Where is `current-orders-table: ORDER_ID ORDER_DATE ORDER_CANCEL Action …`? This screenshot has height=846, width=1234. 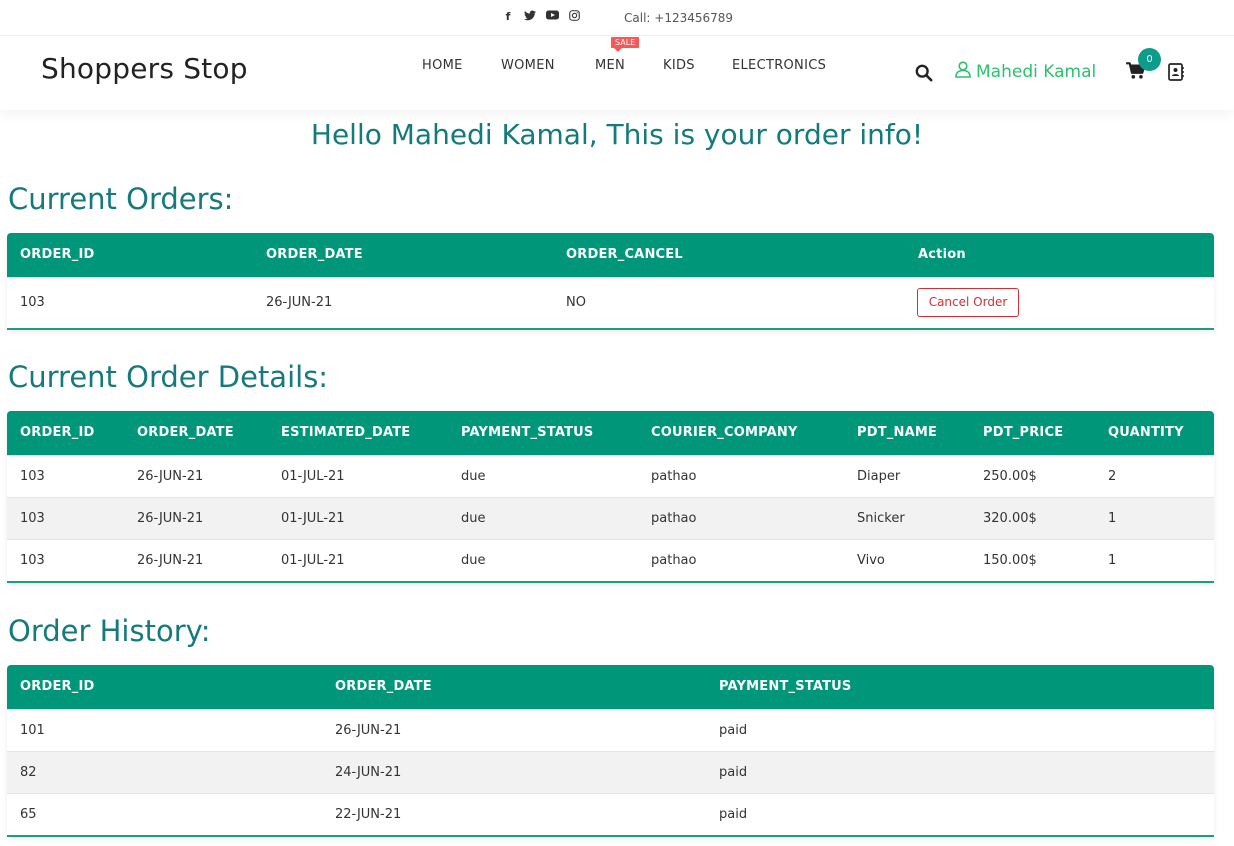
current-orders-table: ORDER_ID ORDER_DATE ORDER_CANCEL Action … is located at coordinates (610, 281).